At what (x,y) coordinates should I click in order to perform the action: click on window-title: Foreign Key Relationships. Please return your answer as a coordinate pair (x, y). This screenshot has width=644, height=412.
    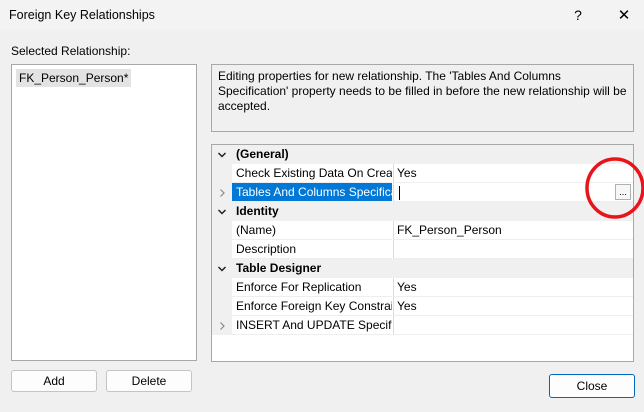
    Looking at the image, I should click on (82, 15).